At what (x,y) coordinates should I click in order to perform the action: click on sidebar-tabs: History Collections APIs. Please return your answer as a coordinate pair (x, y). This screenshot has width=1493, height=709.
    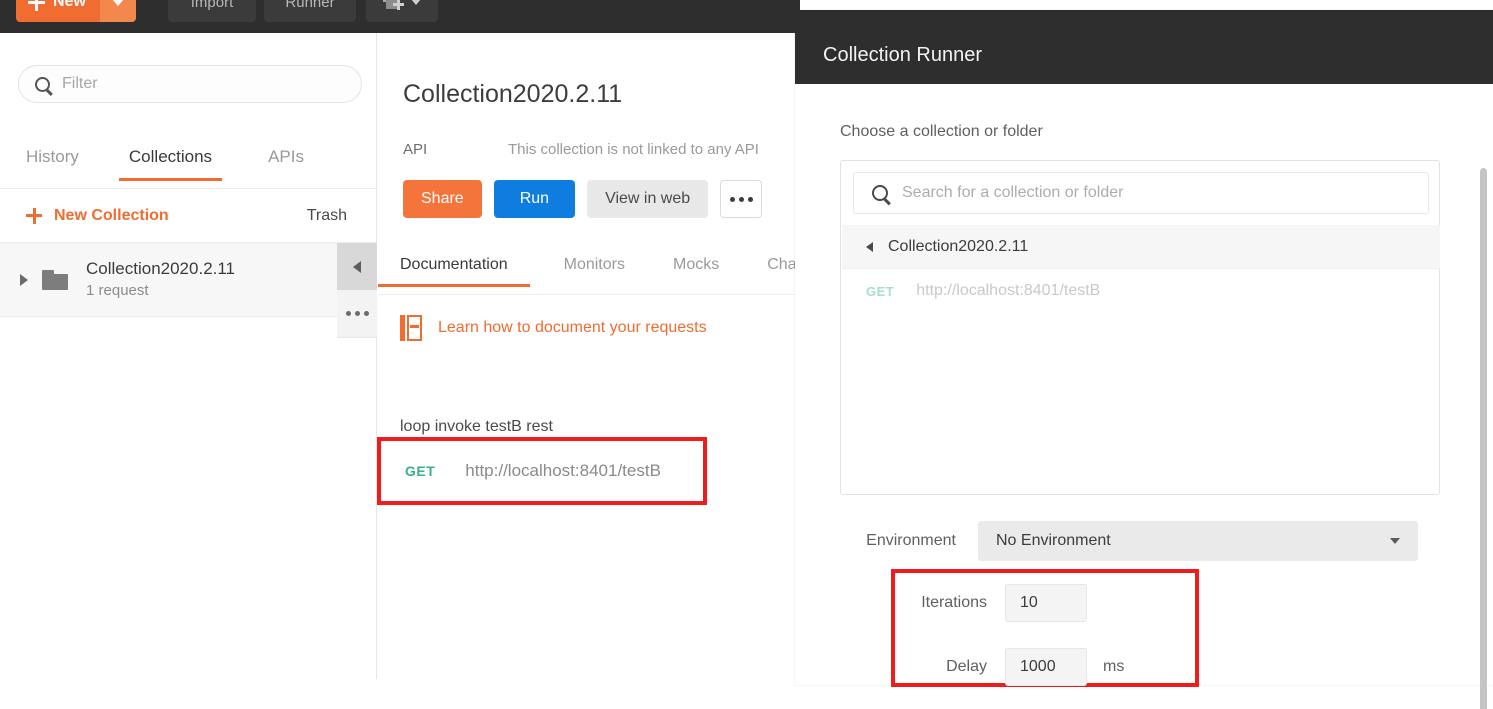
    Looking at the image, I should click on (188, 166).